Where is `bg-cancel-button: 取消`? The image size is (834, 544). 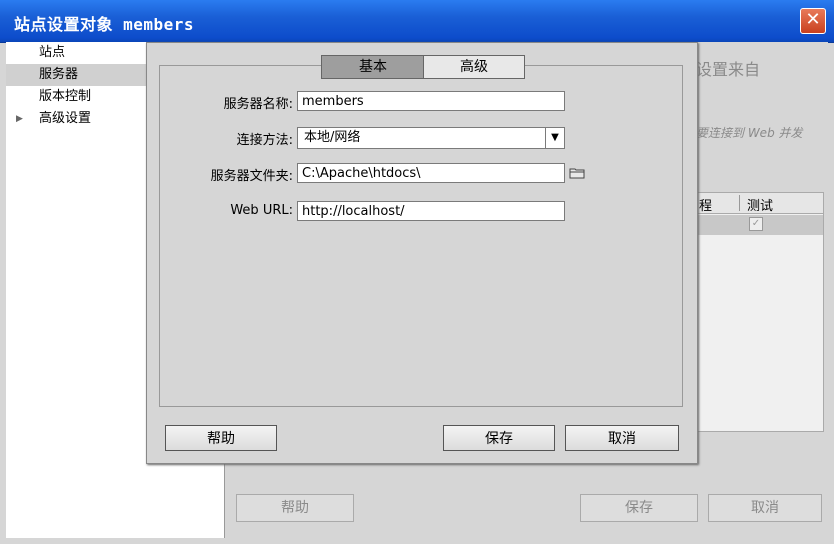 bg-cancel-button: 取消 is located at coordinates (765, 508).